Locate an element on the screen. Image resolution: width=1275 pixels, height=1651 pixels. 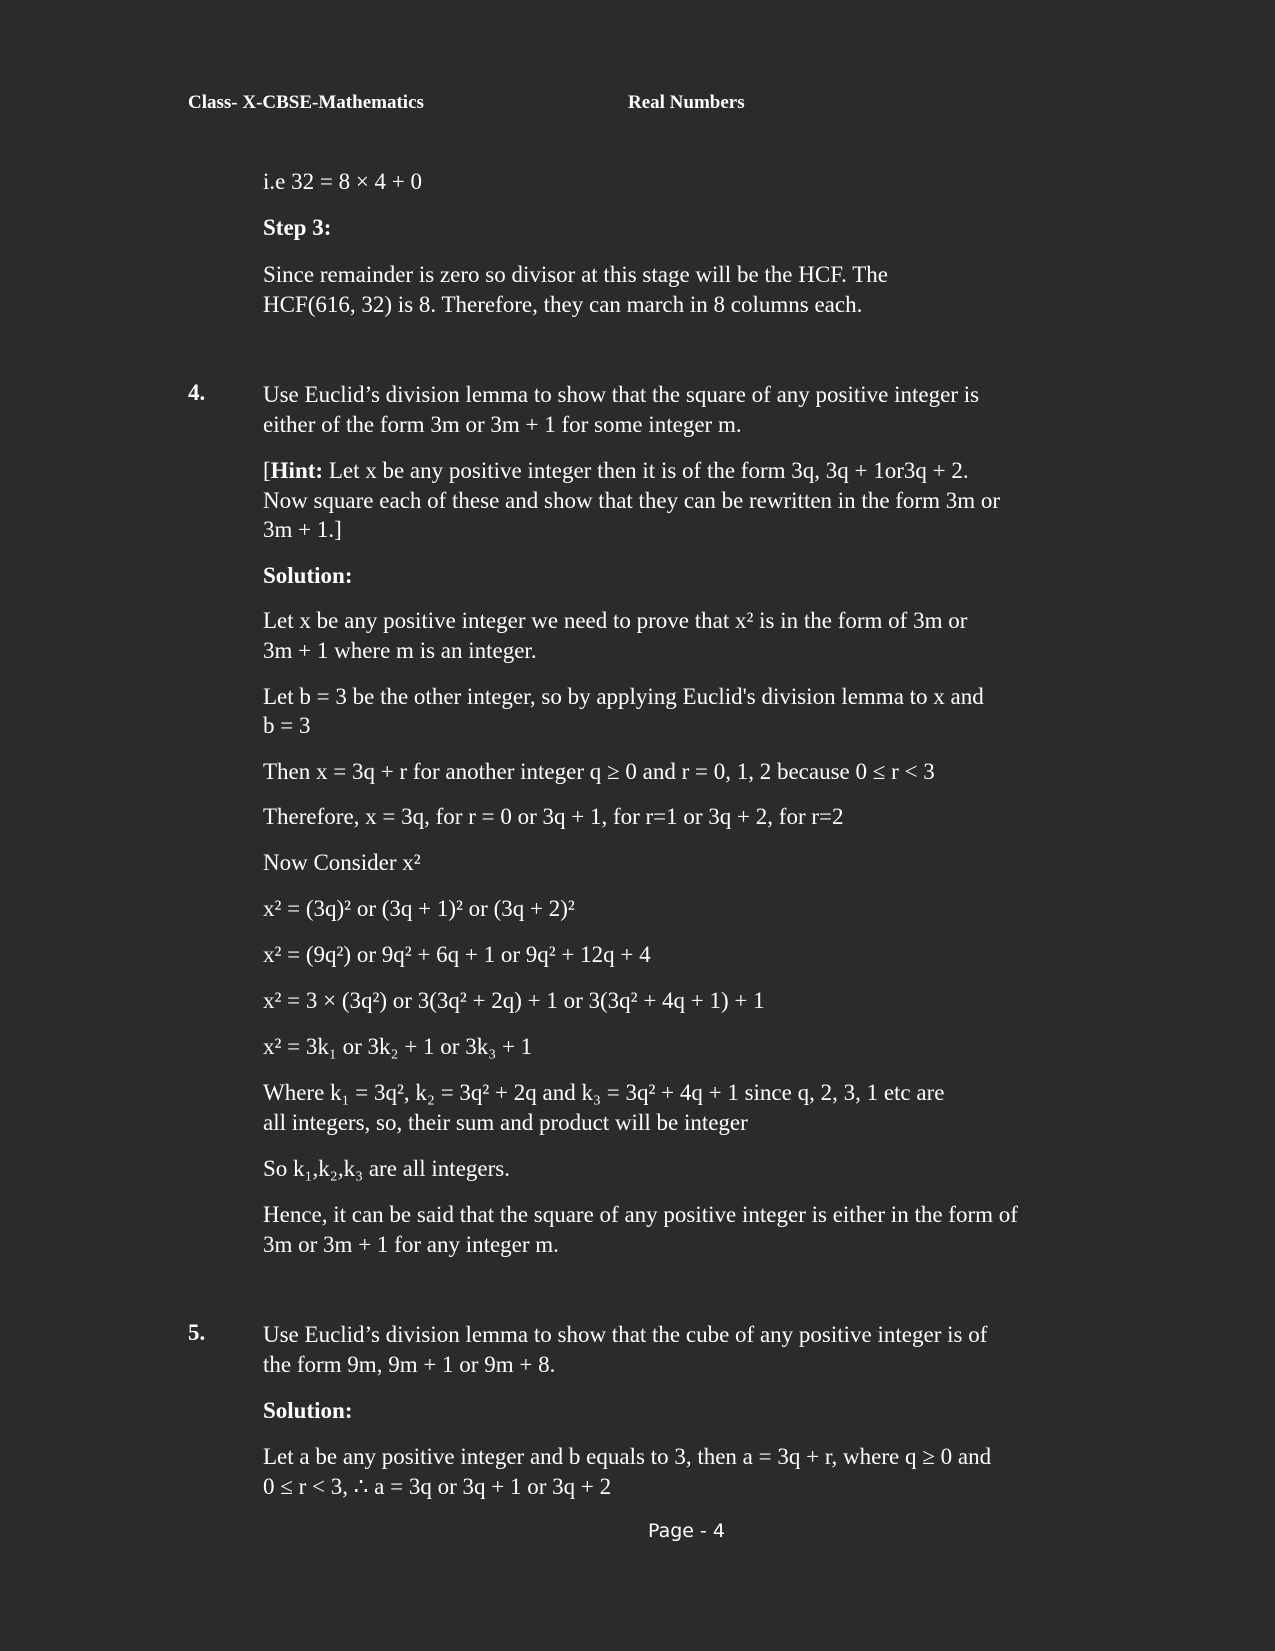
solution-line: So k₁,k₂,k₃ are all integers. is located at coordinates (386, 1168).